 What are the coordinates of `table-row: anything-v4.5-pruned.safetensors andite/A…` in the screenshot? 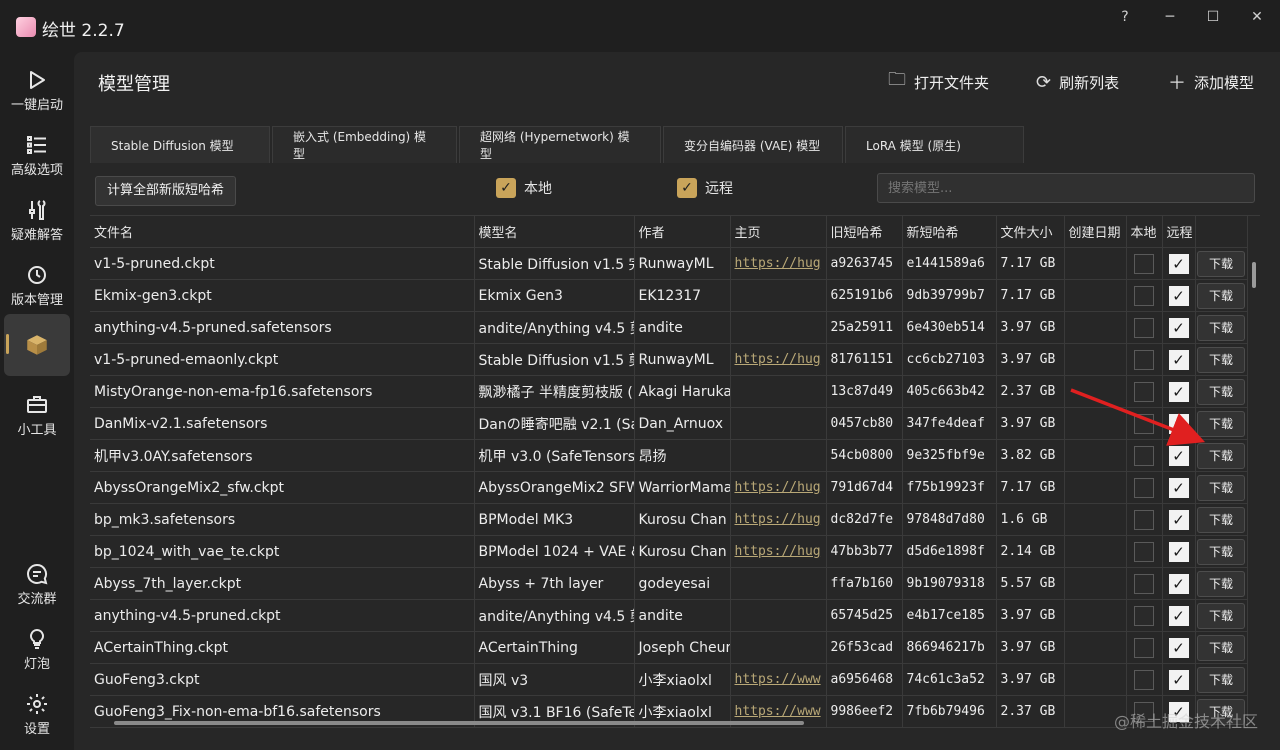 It's located at (669, 327).